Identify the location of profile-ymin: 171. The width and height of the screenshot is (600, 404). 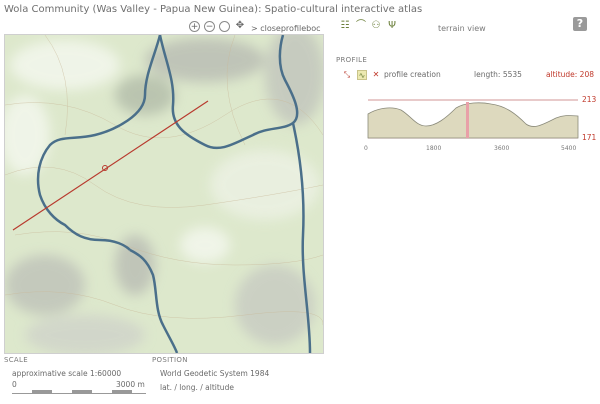
(589, 137).